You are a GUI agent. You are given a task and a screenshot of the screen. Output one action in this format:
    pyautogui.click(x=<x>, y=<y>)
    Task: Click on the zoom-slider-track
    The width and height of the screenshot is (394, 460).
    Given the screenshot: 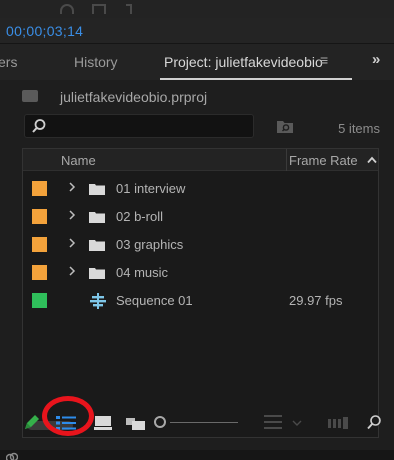 What is the action you would take?
    pyautogui.click(x=204, y=422)
    